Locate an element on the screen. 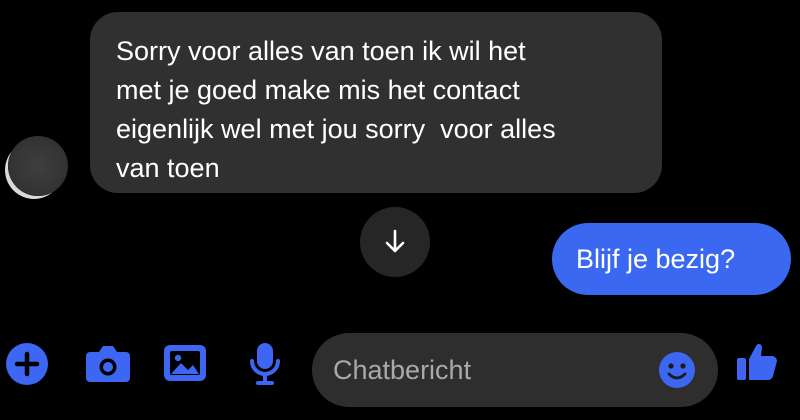  smiley-icon is located at coordinates (677, 370).